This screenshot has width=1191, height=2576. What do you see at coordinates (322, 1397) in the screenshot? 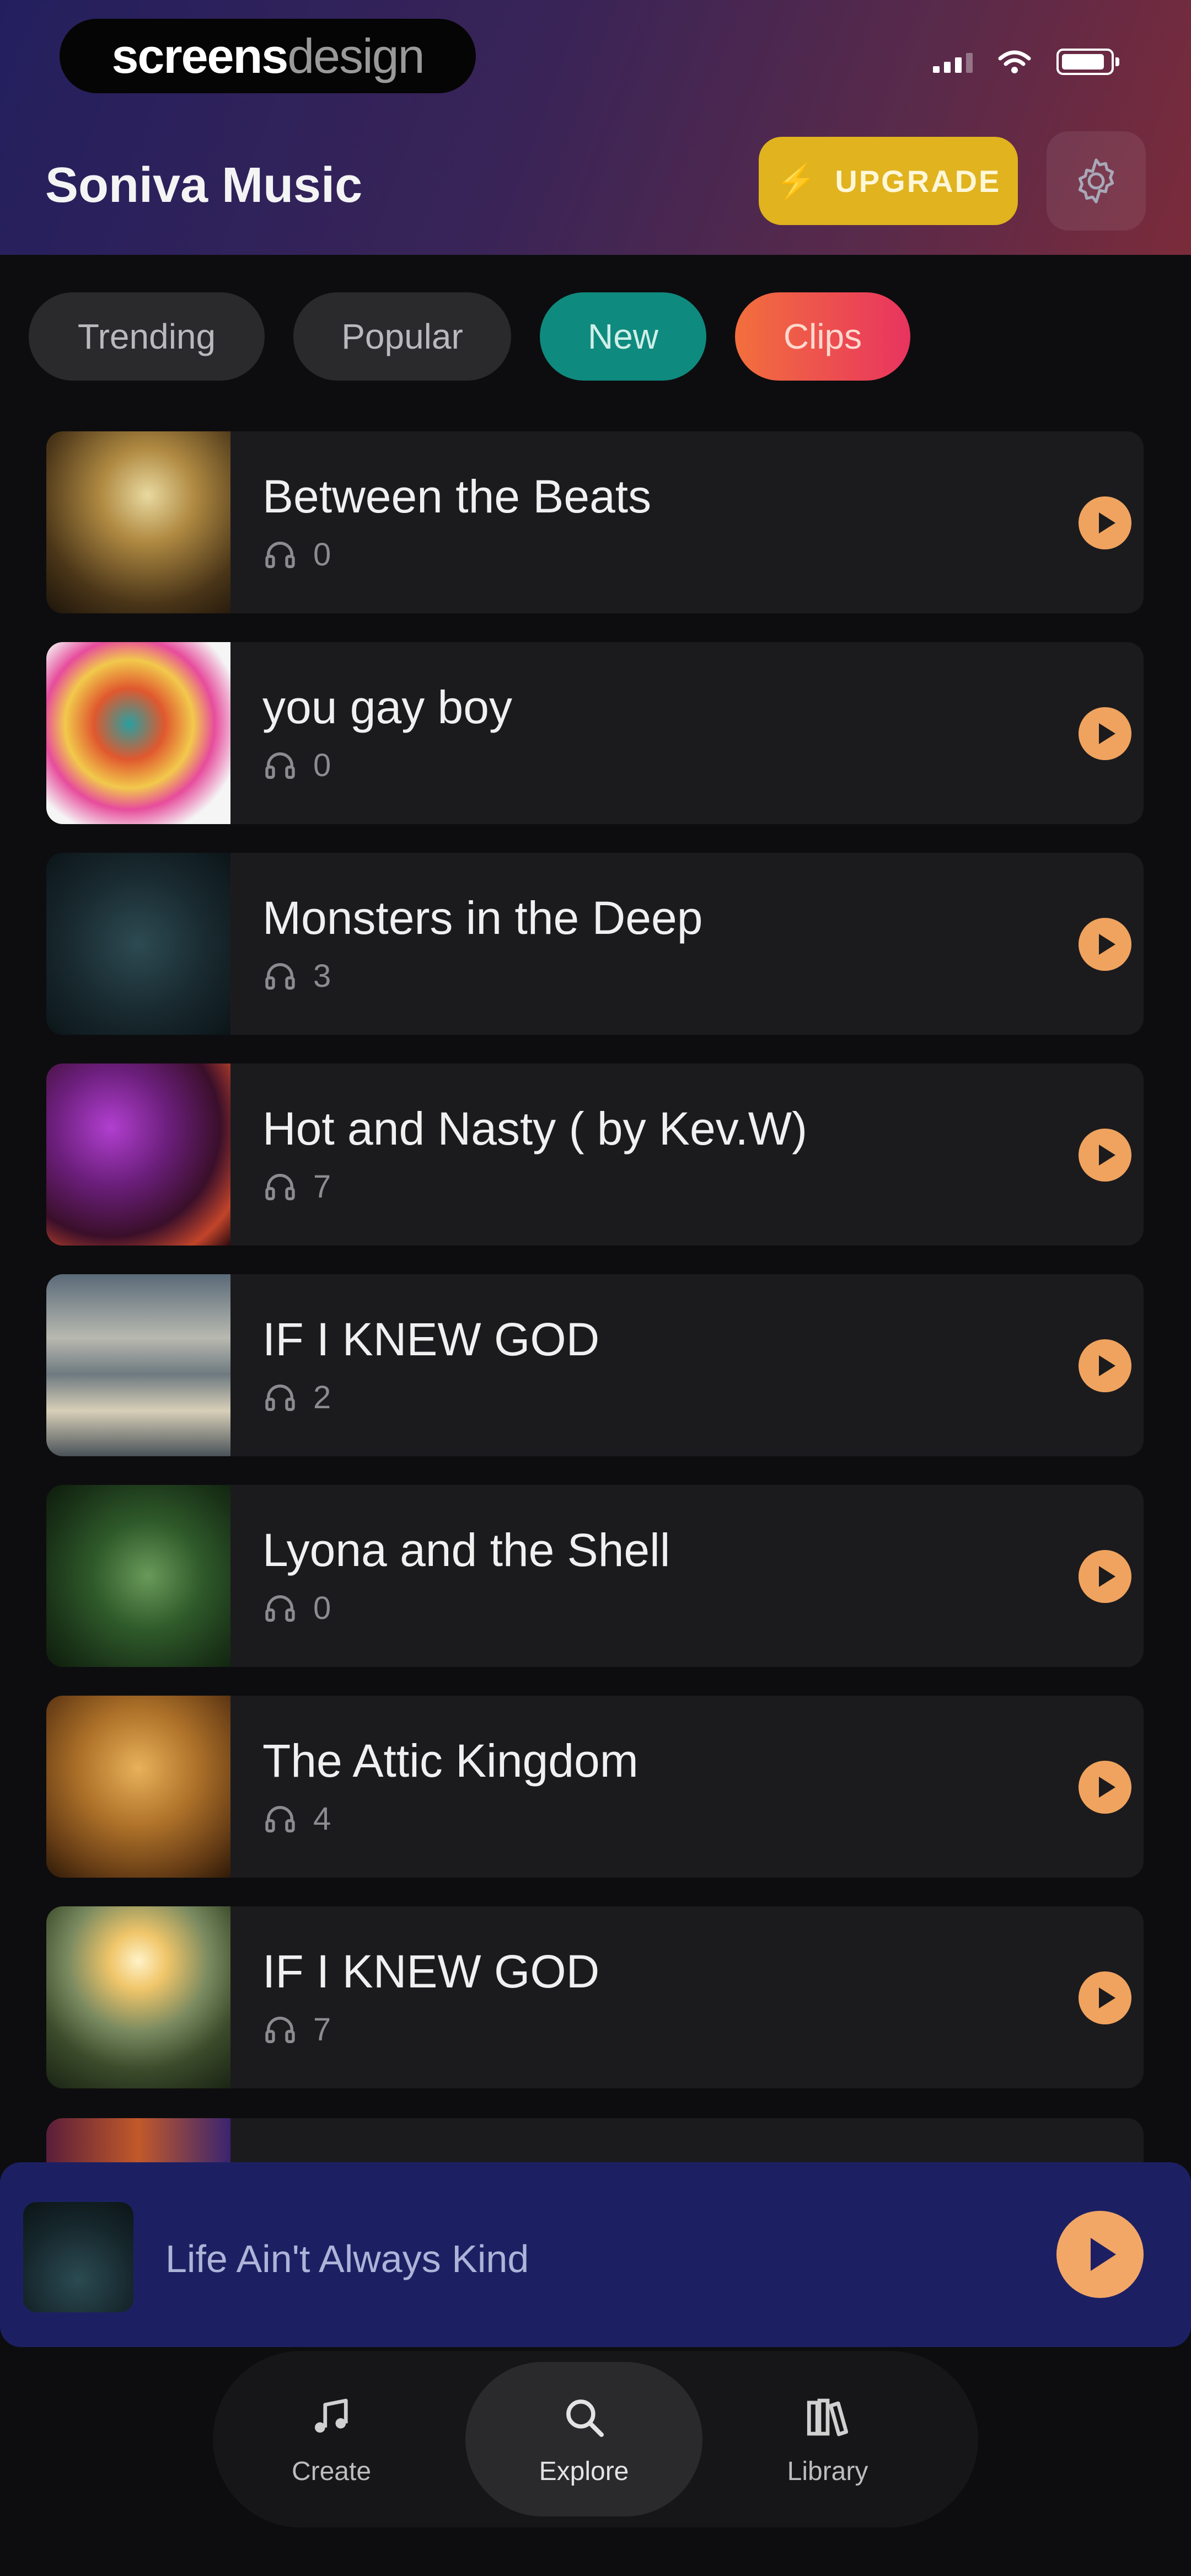
I see `play-count: 2` at bounding box center [322, 1397].